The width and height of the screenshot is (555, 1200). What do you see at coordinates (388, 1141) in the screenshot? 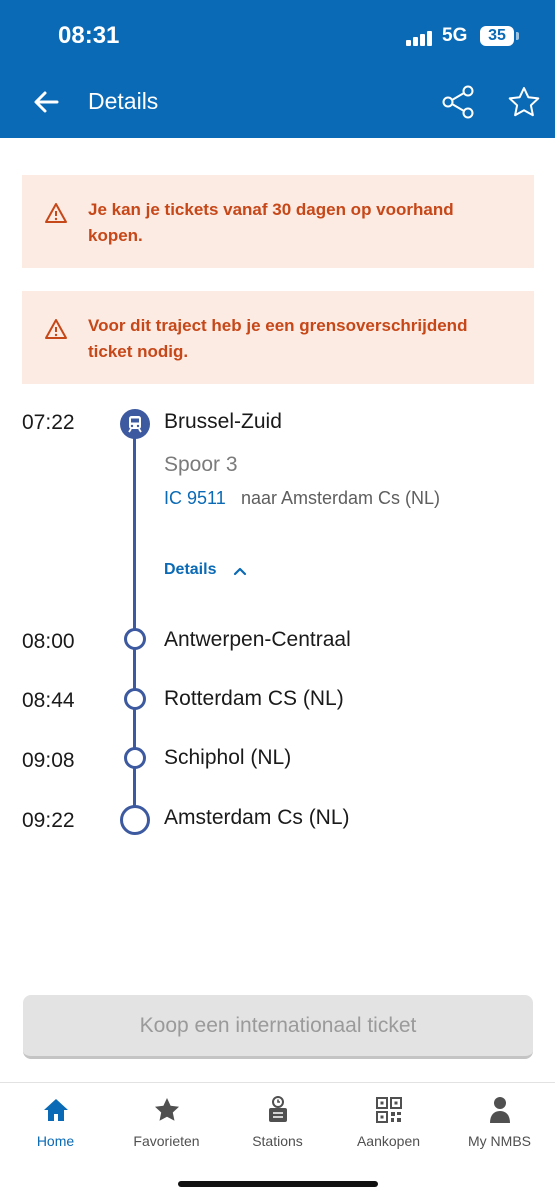
I see `tab-label: Aankopen` at bounding box center [388, 1141].